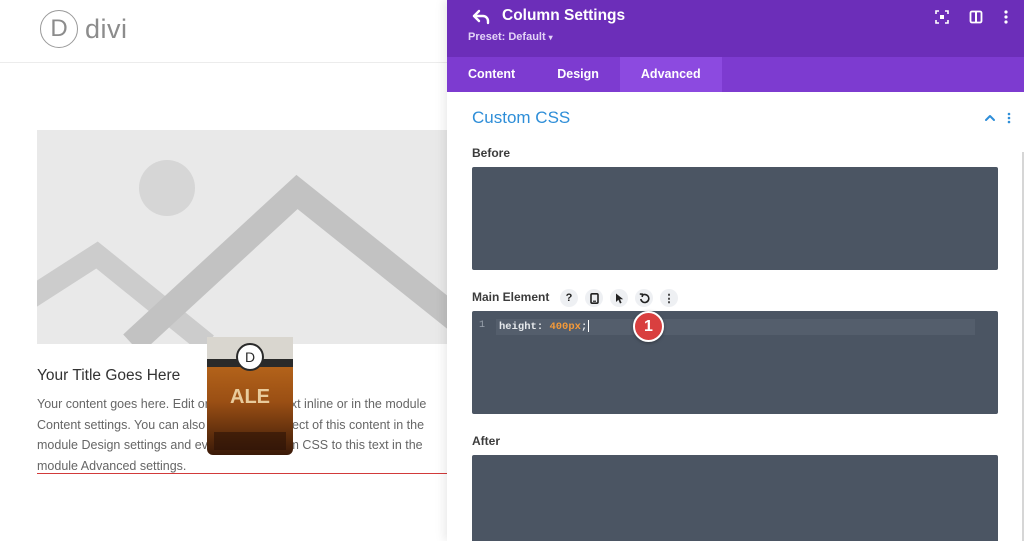 The height and width of the screenshot is (541, 1024). I want to click on reset-icon, so click(644, 298).